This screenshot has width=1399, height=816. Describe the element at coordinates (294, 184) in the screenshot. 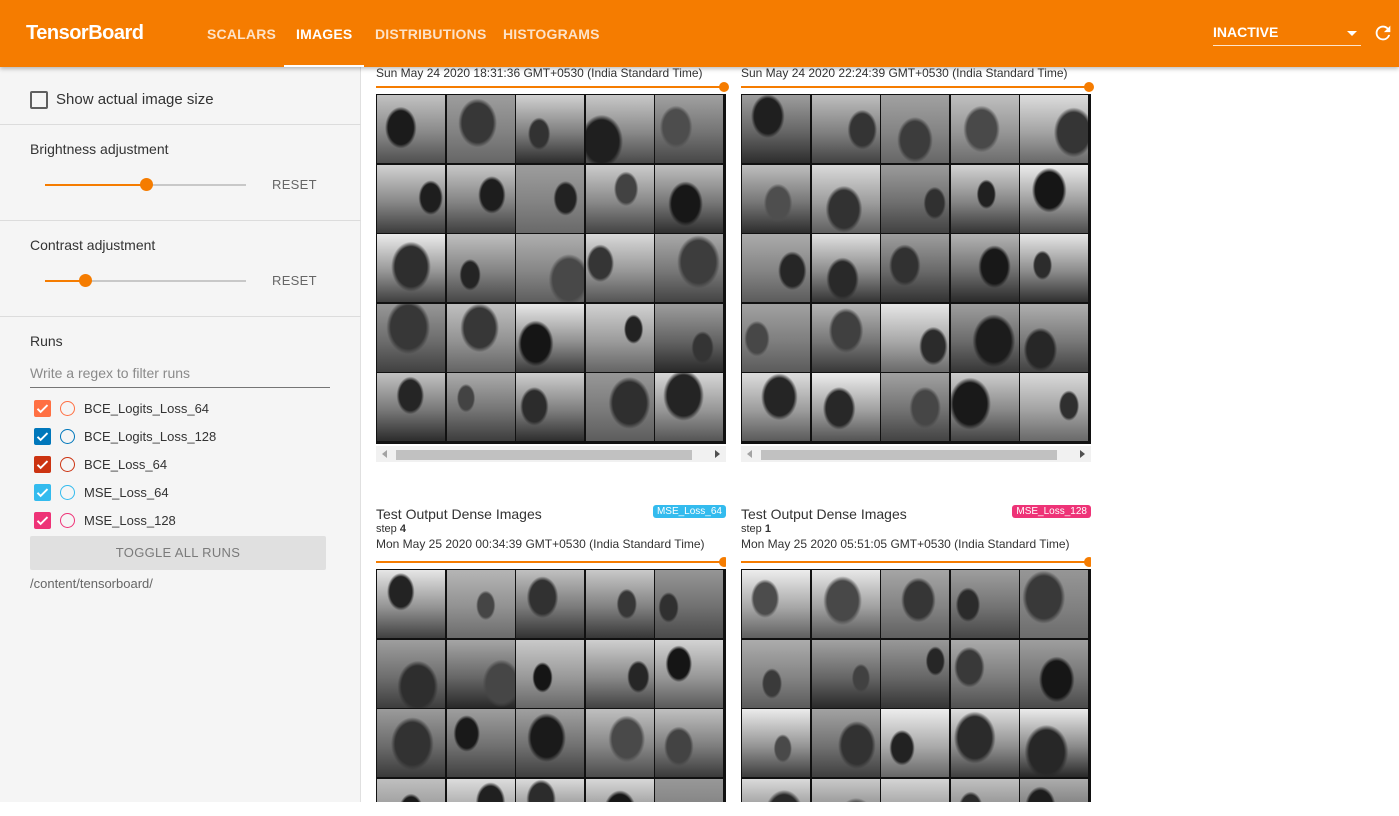

I see `brightness-reset-button: RESET` at that location.